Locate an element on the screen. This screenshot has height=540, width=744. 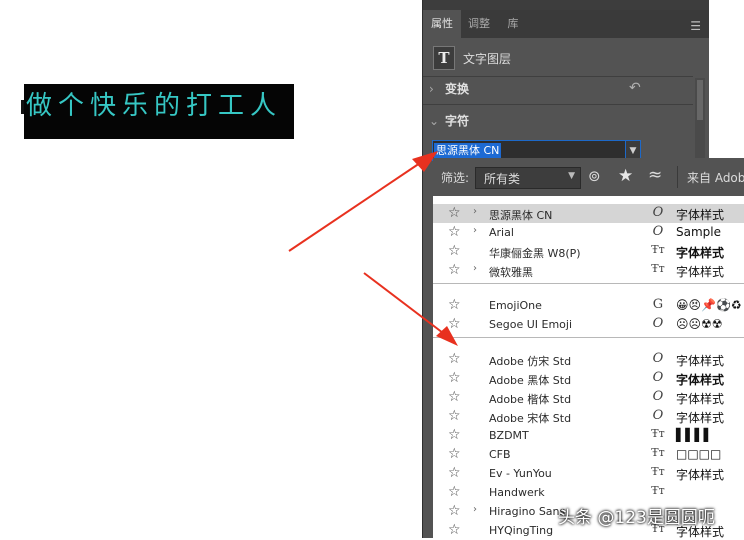
annotation-arrowhead is located at coordinates (425, 161).